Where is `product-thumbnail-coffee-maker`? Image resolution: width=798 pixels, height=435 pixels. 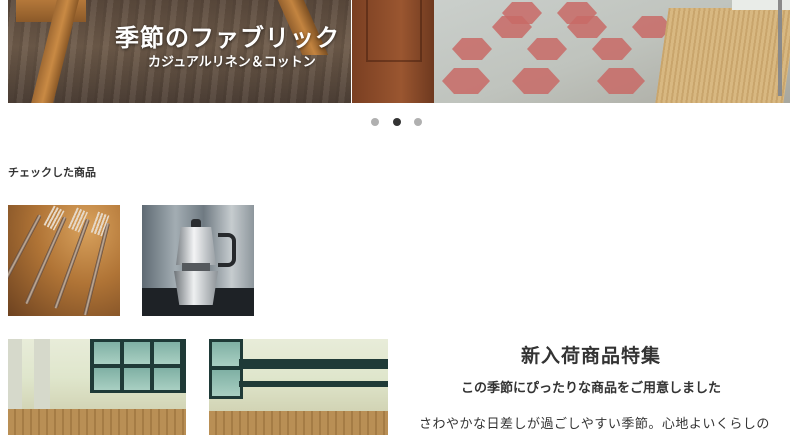
product-thumbnail-coffee-maker is located at coordinates (198, 260).